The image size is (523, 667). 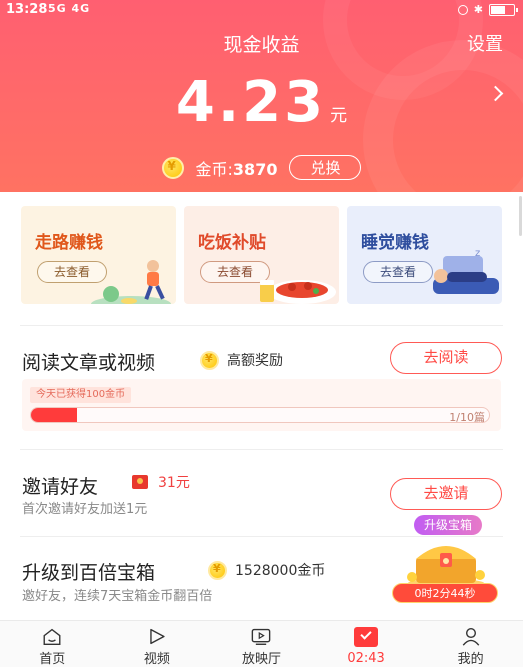 I want to click on timer-check-icon, so click(x=366, y=638).